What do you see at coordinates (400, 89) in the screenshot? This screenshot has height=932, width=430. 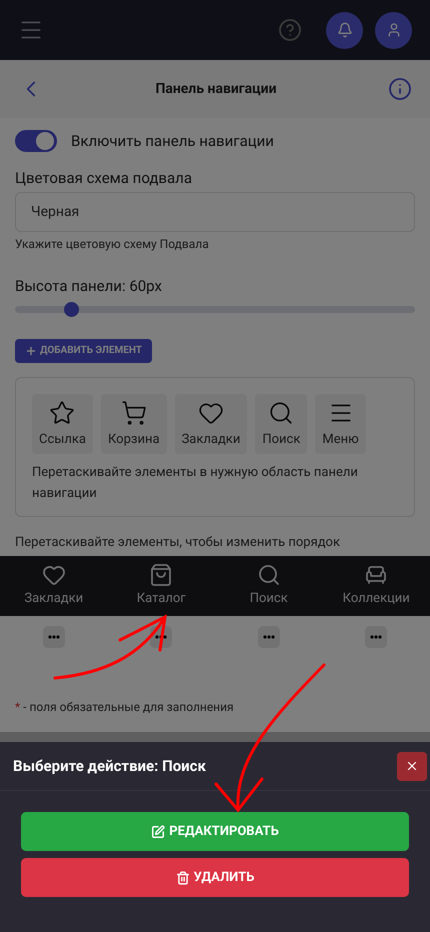 I see `info-icon` at bounding box center [400, 89].